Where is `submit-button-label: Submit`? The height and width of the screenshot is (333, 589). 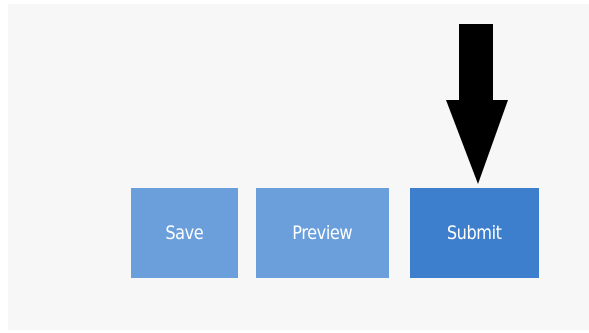 submit-button-label: Submit is located at coordinates (474, 233).